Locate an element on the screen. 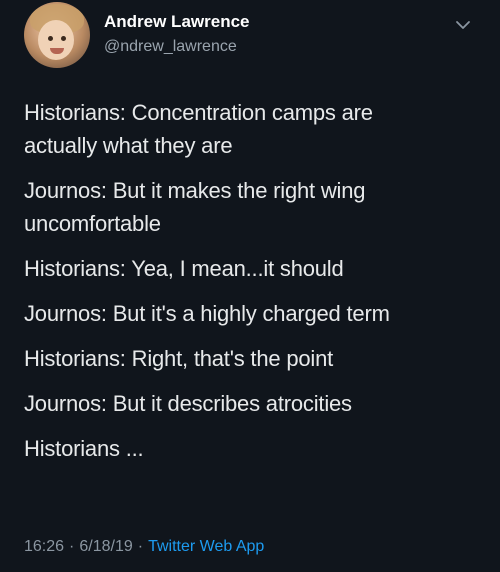 The height and width of the screenshot is (572, 500). tweet-line: Journos: But it describes atrocities is located at coordinates (188, 403).